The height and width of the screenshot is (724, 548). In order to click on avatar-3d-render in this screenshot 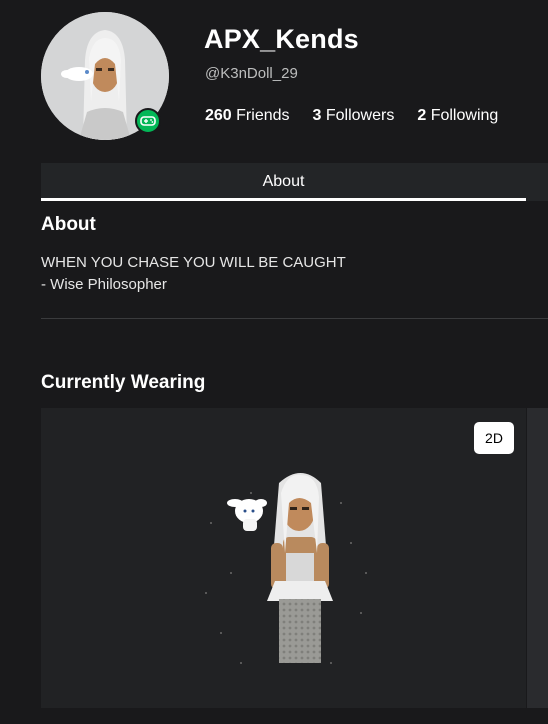, I will do `click(286, 568)`.